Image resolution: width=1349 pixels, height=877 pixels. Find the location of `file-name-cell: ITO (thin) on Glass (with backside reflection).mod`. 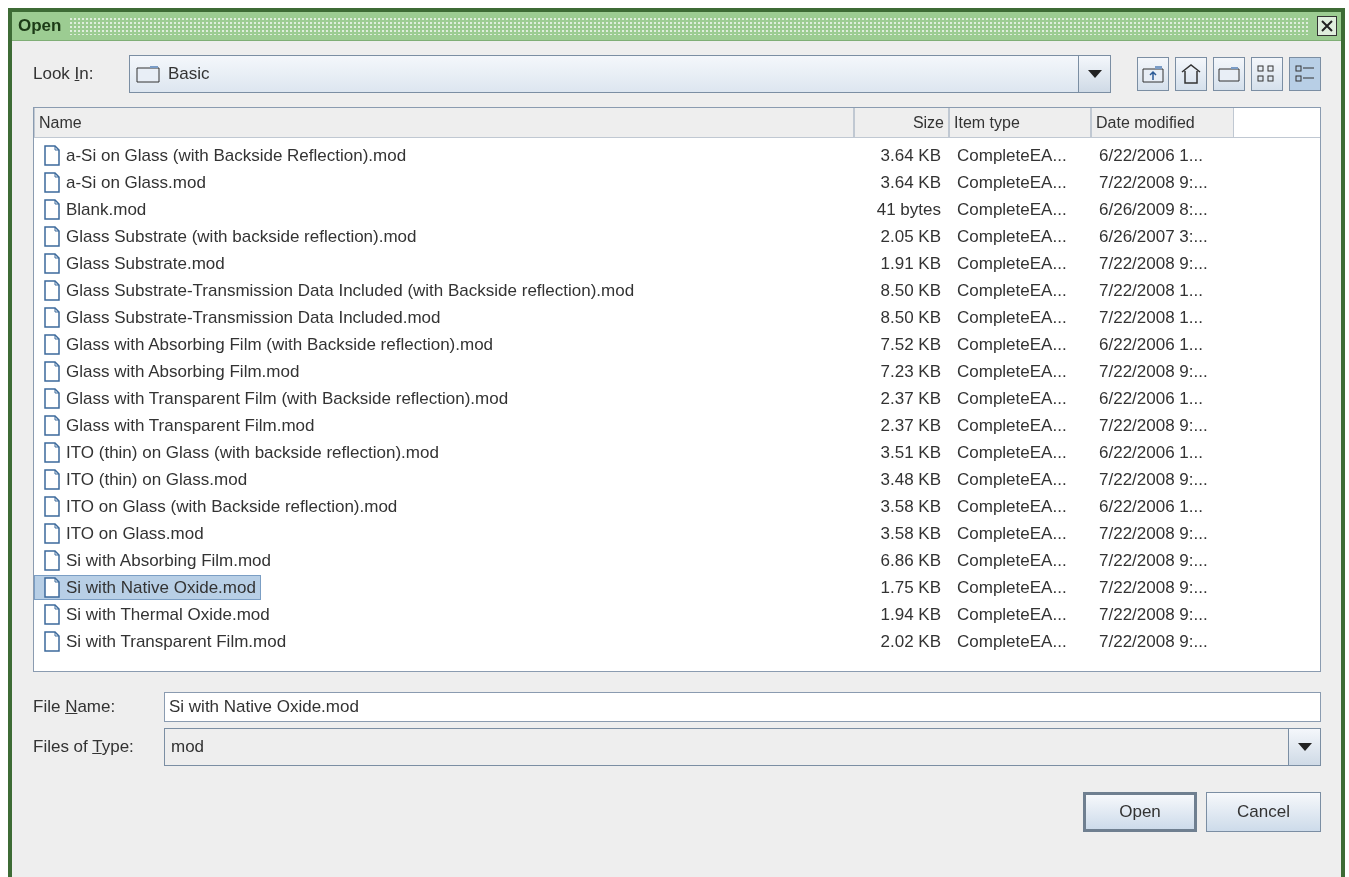

file-name-cell: ITO (thin) on Glass (with backside reflection).mod is located at coordinates (239, 452).